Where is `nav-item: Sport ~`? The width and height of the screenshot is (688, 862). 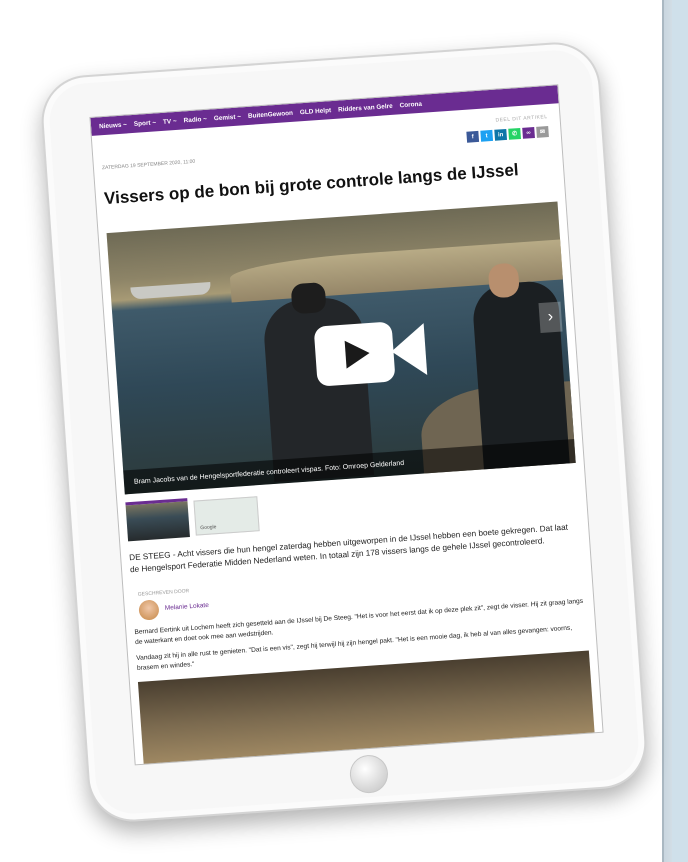
nav-item: Sport ~ is located at coordinates (145, 123).